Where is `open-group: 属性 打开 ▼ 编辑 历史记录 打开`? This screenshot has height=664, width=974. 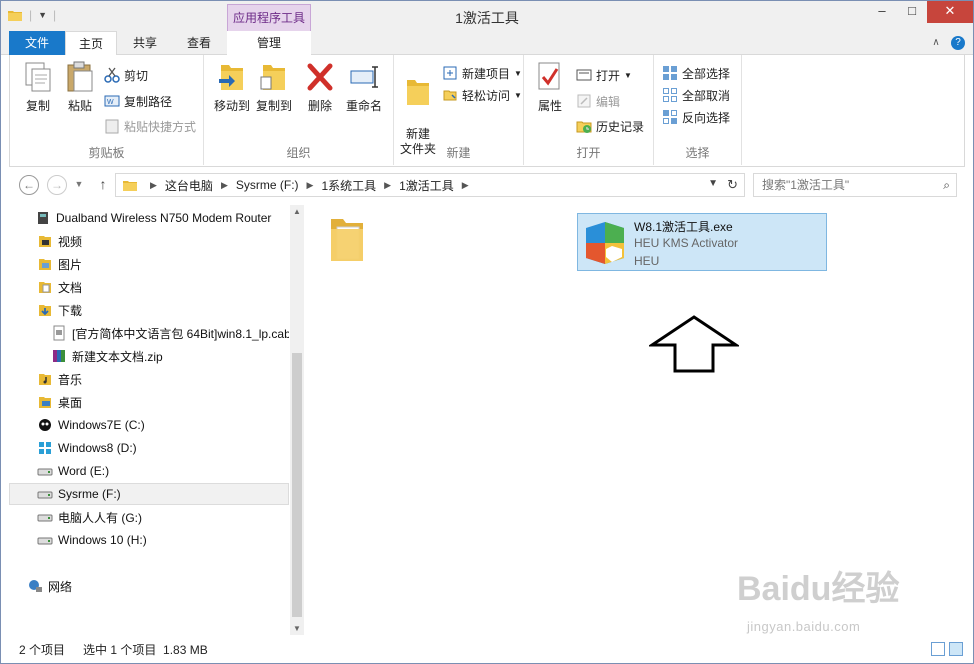
open-group: 属性 打开 ▼ 编辑 历史记录 打开 is located at coordinates (589, 110).